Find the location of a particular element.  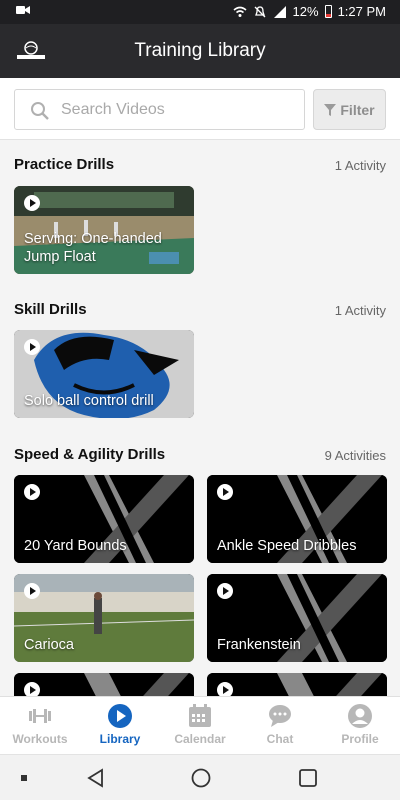

tab-label: Profile is located at coordinates (360, 739).